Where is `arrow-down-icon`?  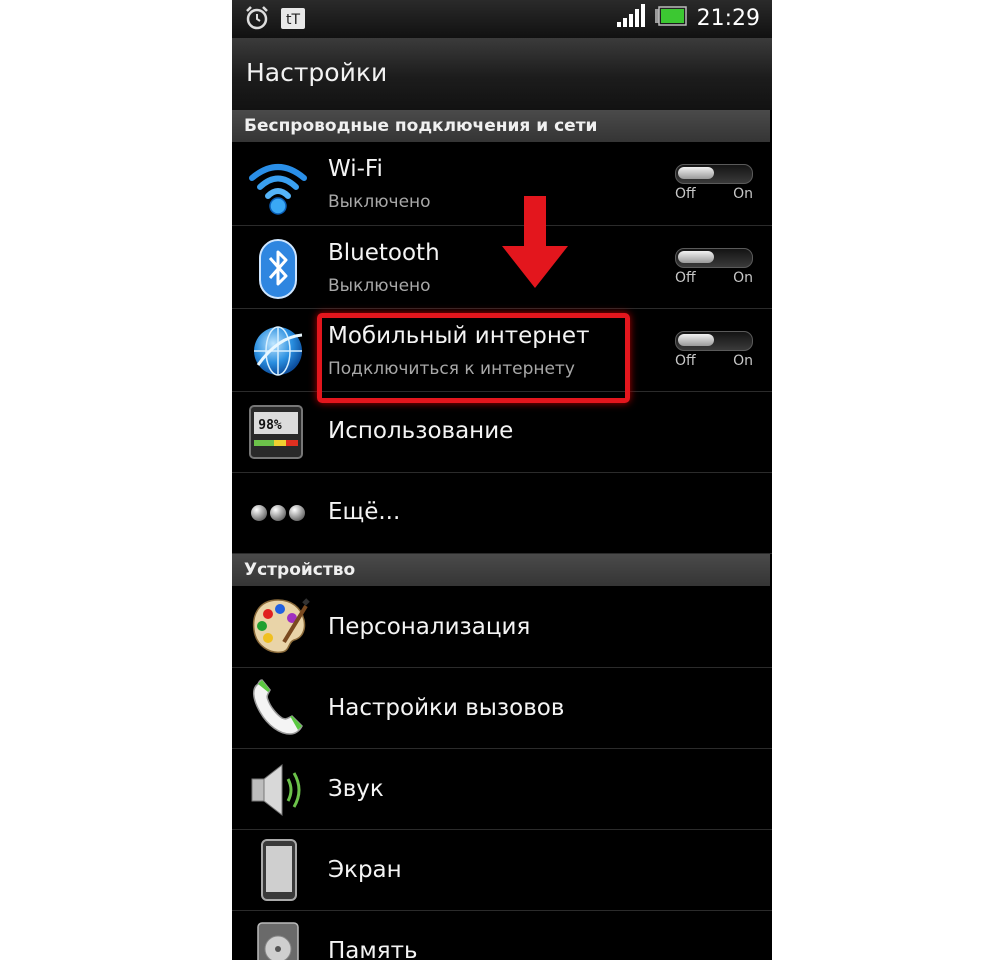
arrow-down-icon is located at coordinates (535, 242).